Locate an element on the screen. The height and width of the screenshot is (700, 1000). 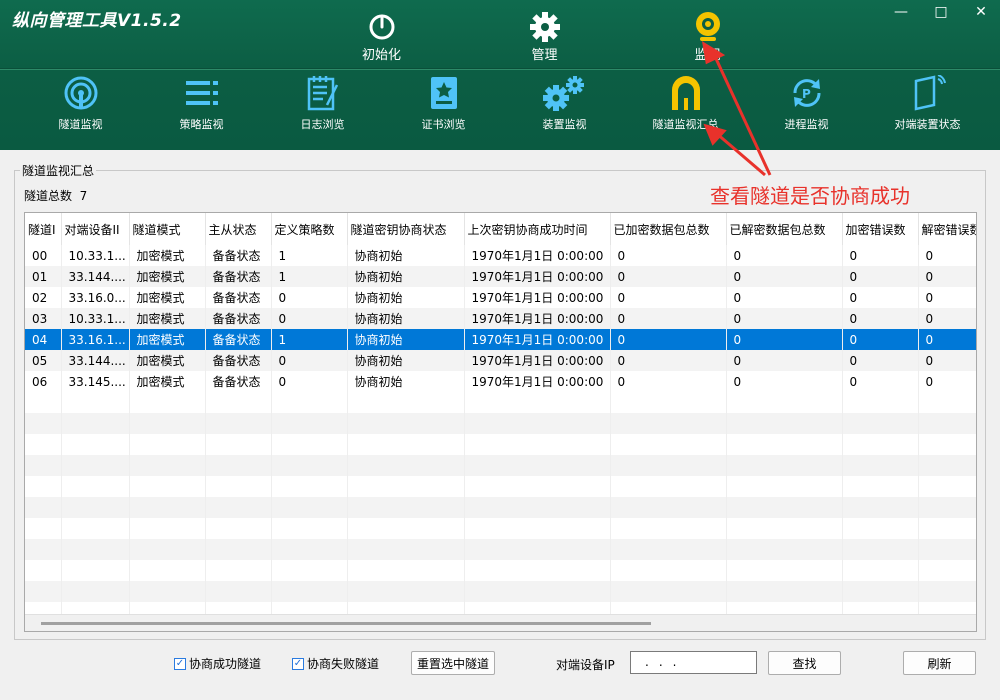
table-cell: 03 is located at coordinates (43, 318).